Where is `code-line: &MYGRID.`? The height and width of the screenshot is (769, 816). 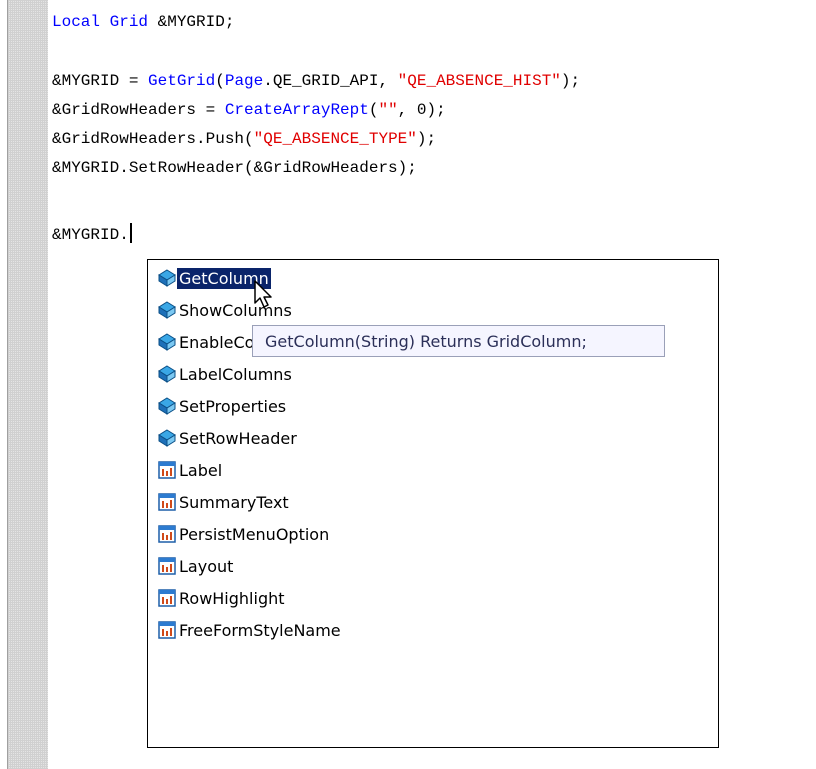
code-line: &MYGRID. is located at coordinates (92, 234).